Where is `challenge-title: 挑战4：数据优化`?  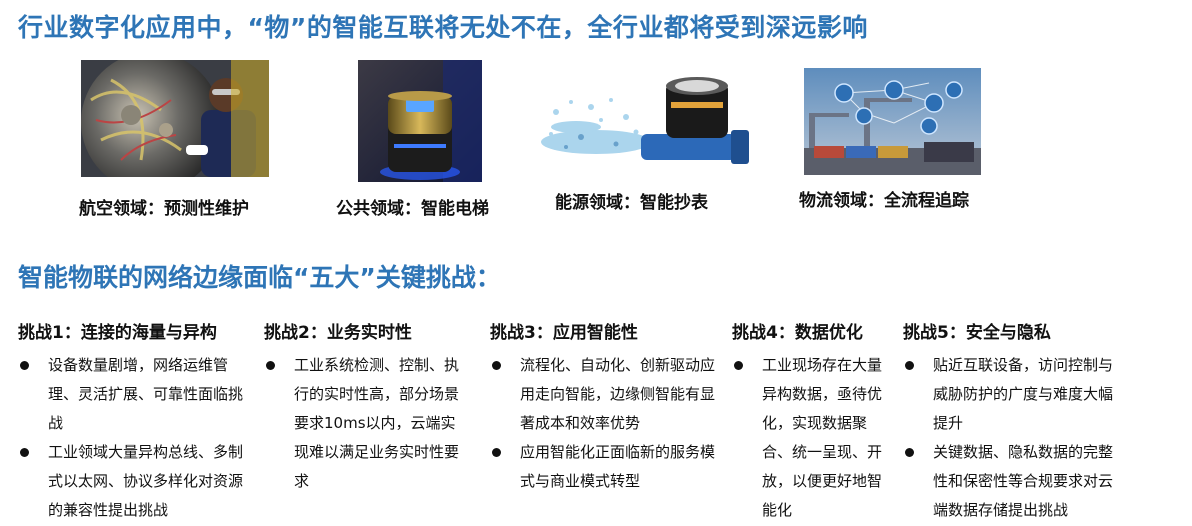
challenge-title: 挑战4：数据优化 is located at coordinates (797, 333).